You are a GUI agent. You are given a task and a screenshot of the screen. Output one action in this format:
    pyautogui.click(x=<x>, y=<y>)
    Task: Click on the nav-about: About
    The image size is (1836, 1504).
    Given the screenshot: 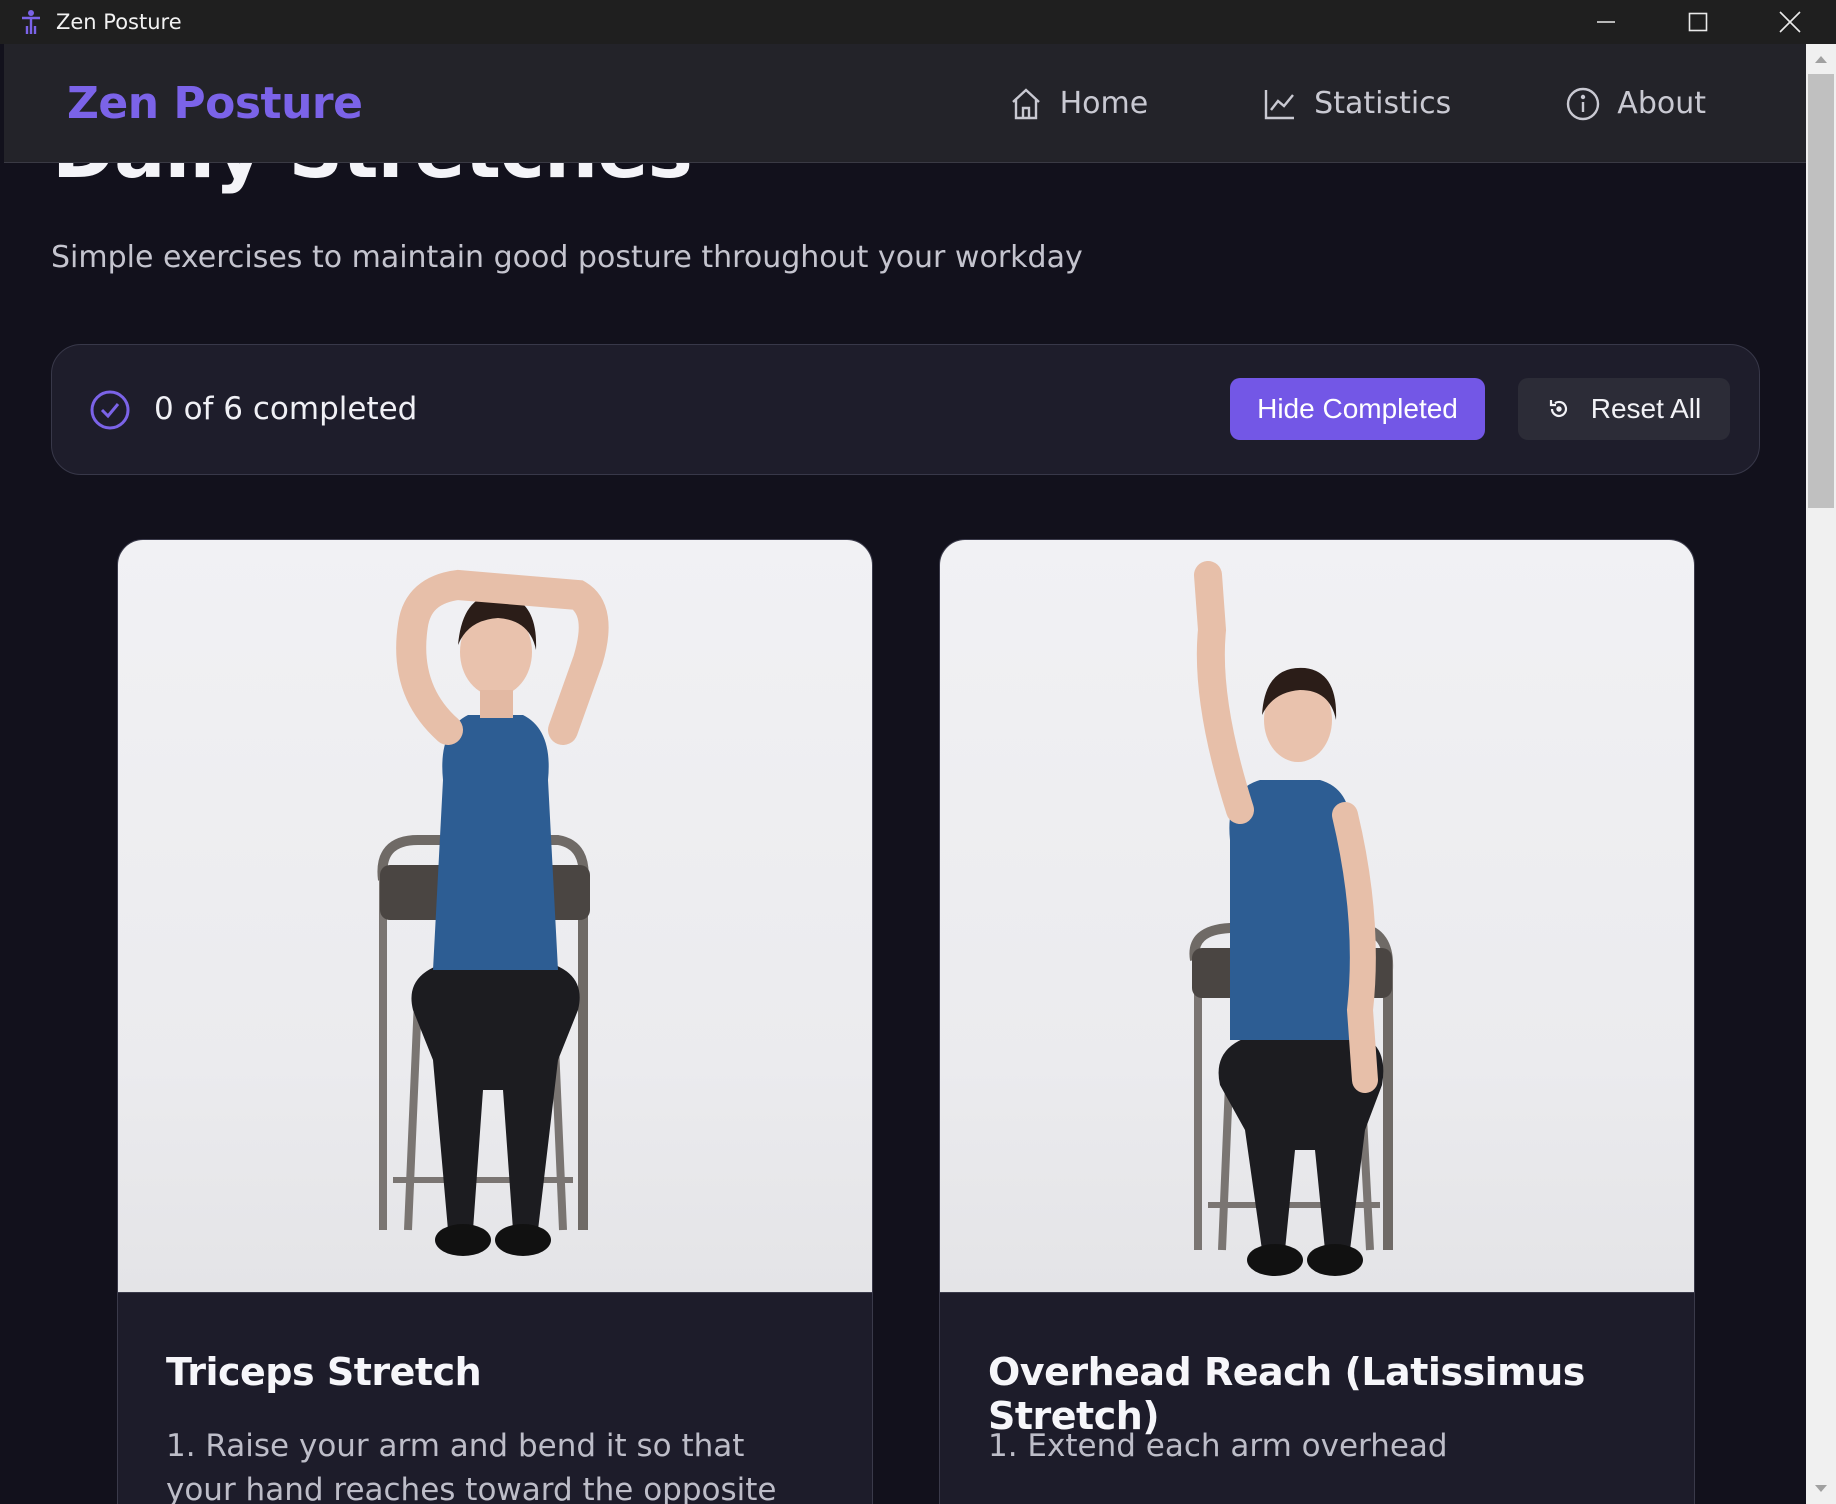 What is the action you would take?
    pyautogui.click(x=1635, y=104)
    